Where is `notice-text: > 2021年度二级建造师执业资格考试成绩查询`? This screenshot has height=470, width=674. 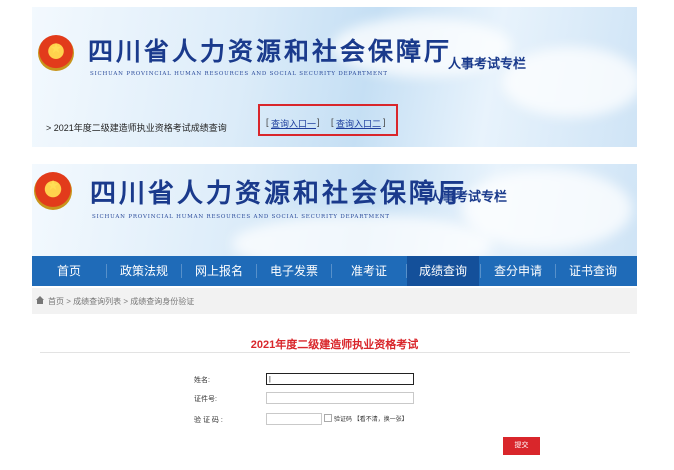
notice-text: > 2021年度二级建造师执业资格考试成绩查询 is located at coordinates (136, 128).